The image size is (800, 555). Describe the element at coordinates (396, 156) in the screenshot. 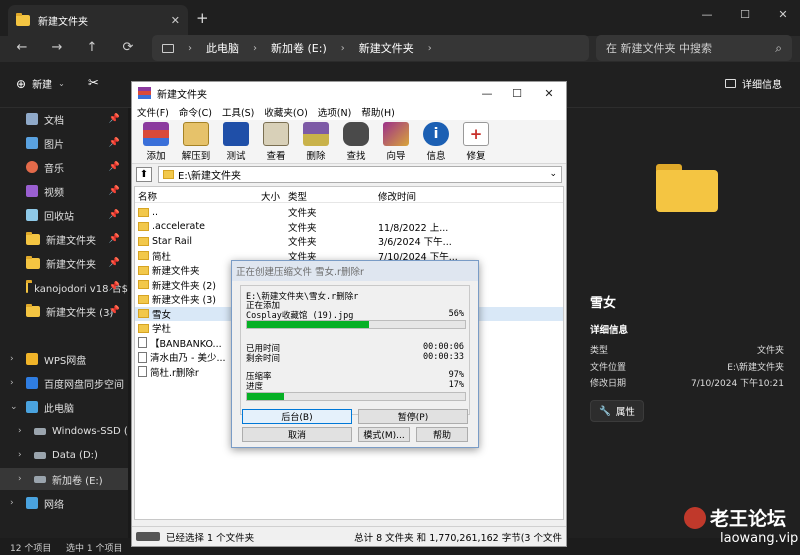

I see `tool-label: 向导` at that location.